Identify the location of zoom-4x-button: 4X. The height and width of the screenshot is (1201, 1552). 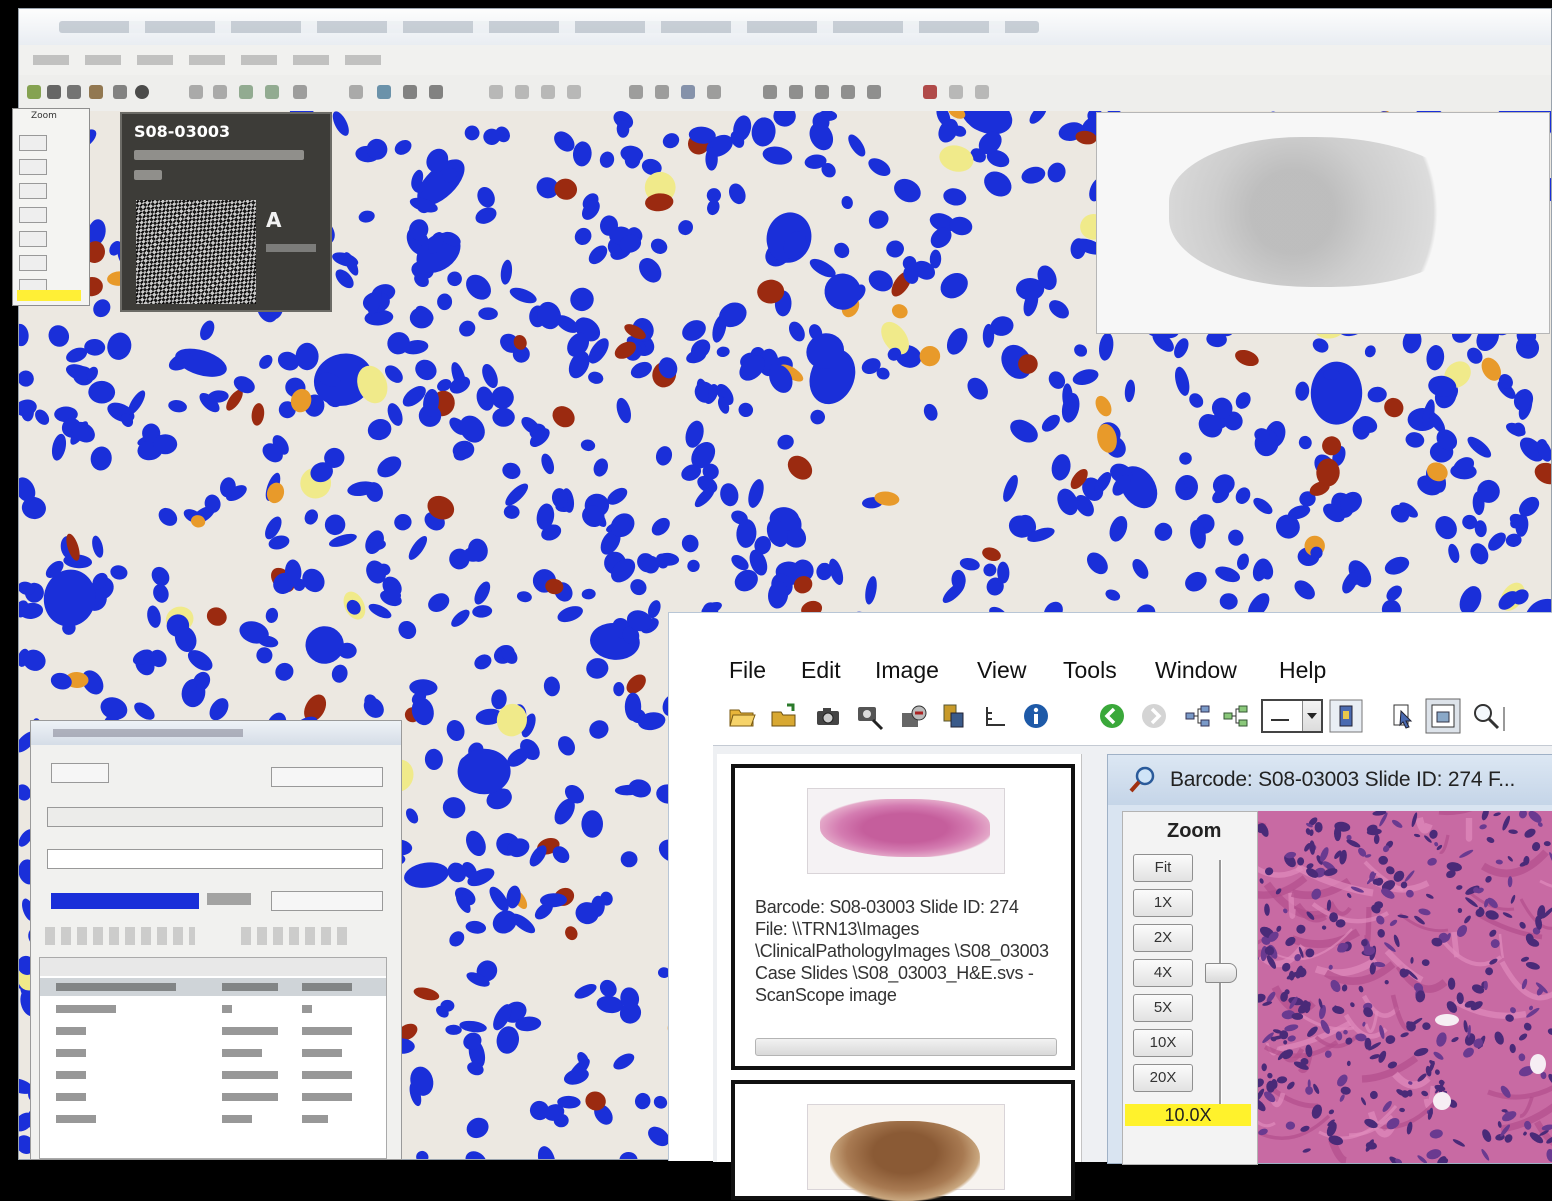
(1163, 973).